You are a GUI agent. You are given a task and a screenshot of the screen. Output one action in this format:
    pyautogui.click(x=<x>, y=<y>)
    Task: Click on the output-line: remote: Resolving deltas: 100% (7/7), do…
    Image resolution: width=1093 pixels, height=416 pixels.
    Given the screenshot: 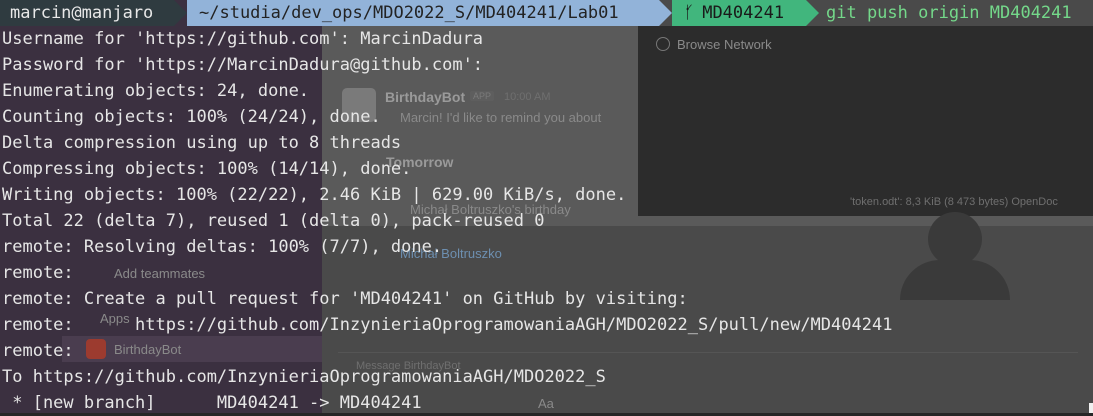 What is the action you would take?
    pyautogui.click(x=222, y=247)
    